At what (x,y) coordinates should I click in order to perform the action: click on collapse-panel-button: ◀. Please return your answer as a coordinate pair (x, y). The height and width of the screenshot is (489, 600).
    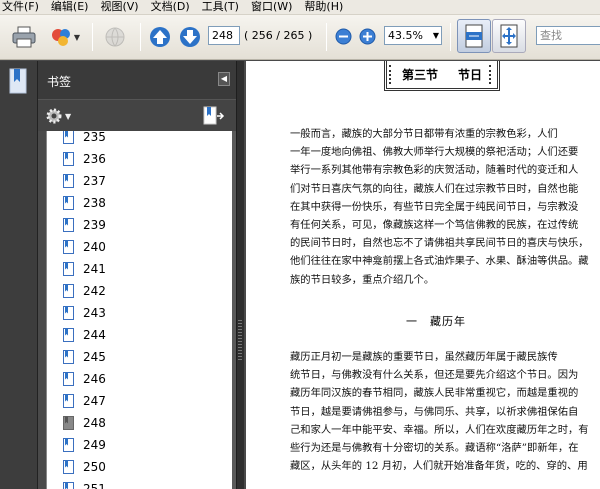
    Looking at the image, I should click on (224, 79).